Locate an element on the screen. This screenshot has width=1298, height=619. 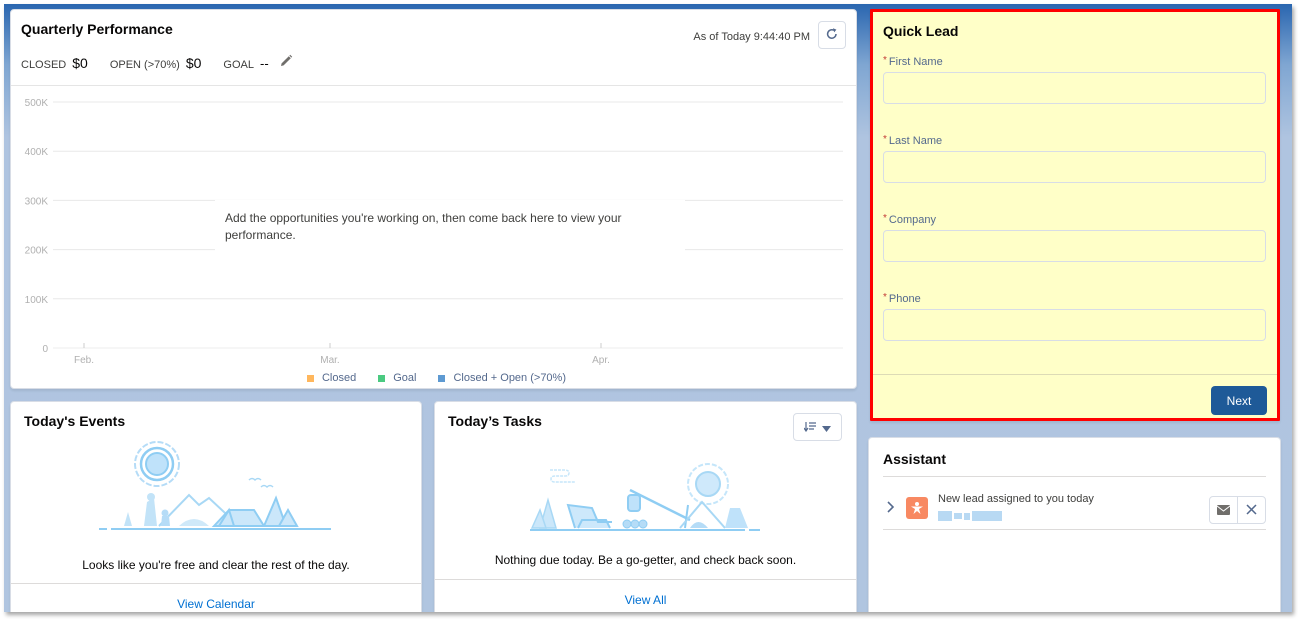
legend-item-closed-open: Closed + Open (>70%) is located at coordinates (502, 378).